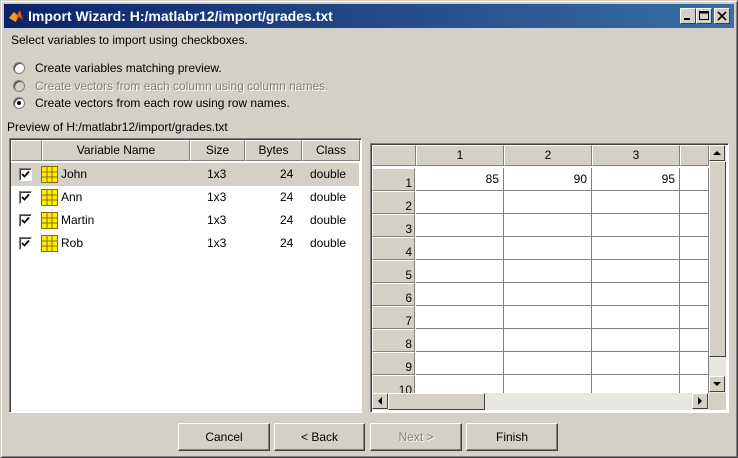 The width and height of the screenshot is (738, 458). I want to click on grid-column-header-partial, so click(694, 155).